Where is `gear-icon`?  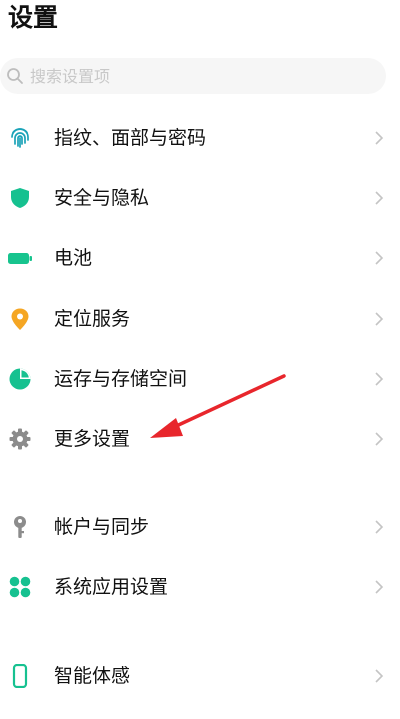 gear-icon is located at coordinates (20, 439).